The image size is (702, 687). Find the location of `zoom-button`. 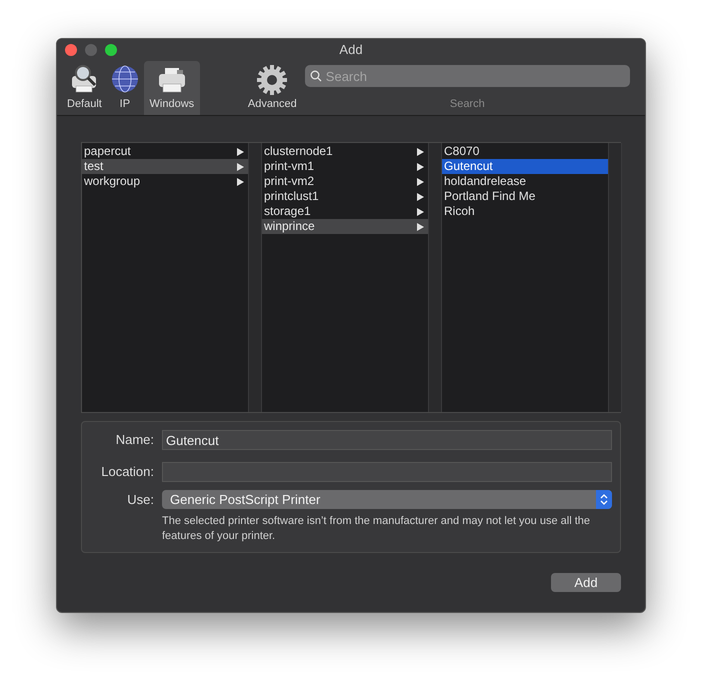

zoom-button is located at coordinates (111, 50).